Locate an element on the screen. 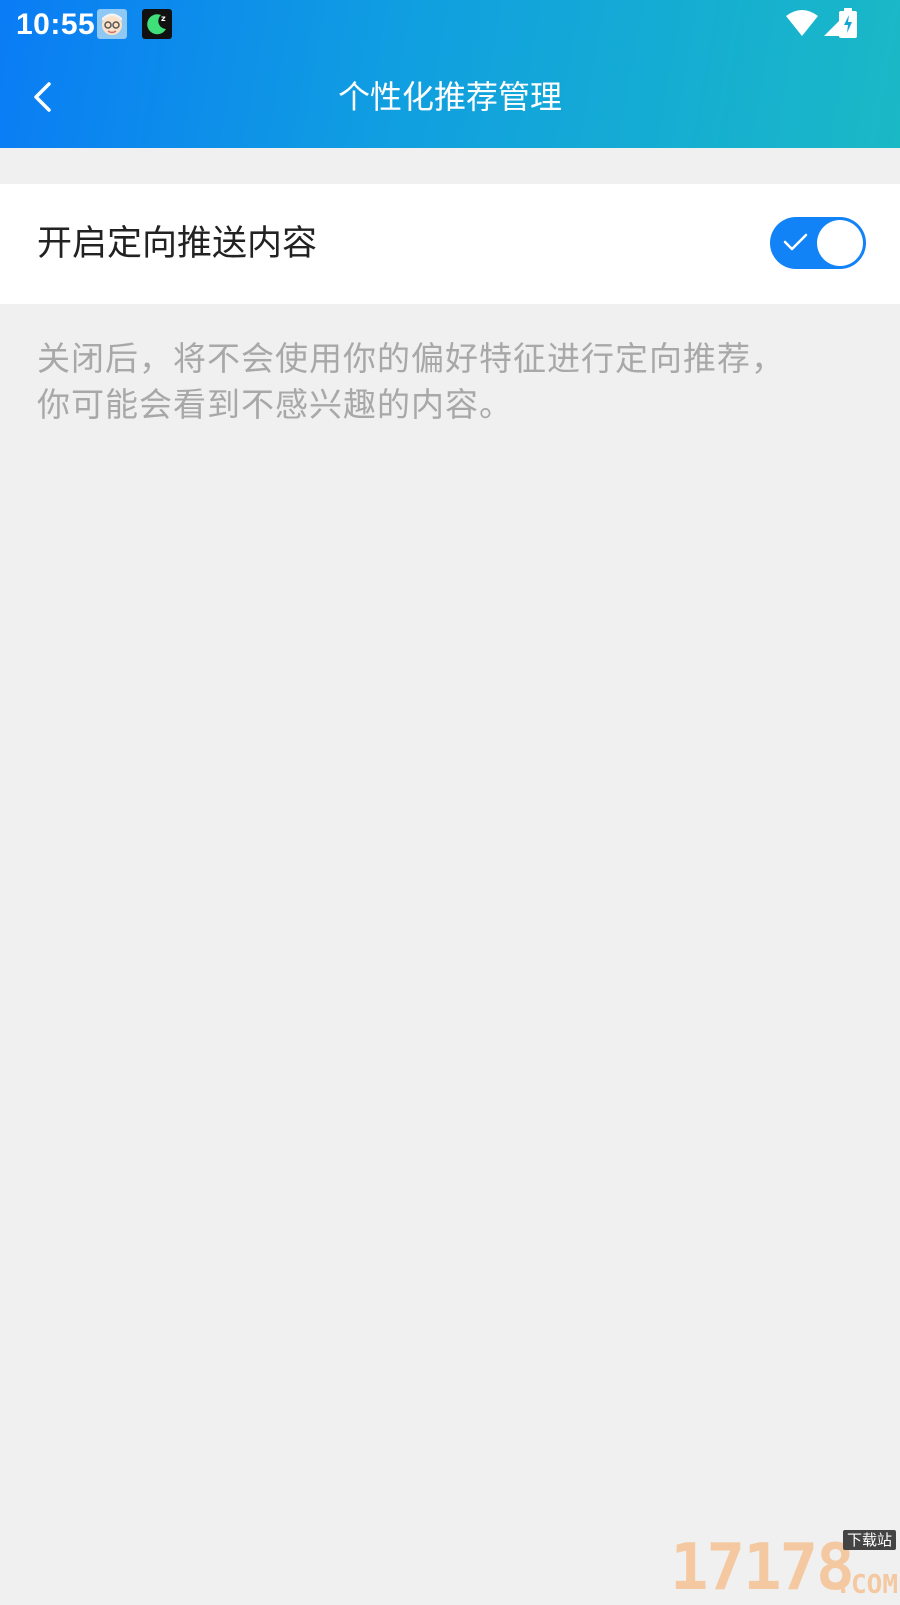 The height and width of the screenshot is (1605, 900). site-watermark: 17178 下载站 .COM is located at coordinates (785, 1565).